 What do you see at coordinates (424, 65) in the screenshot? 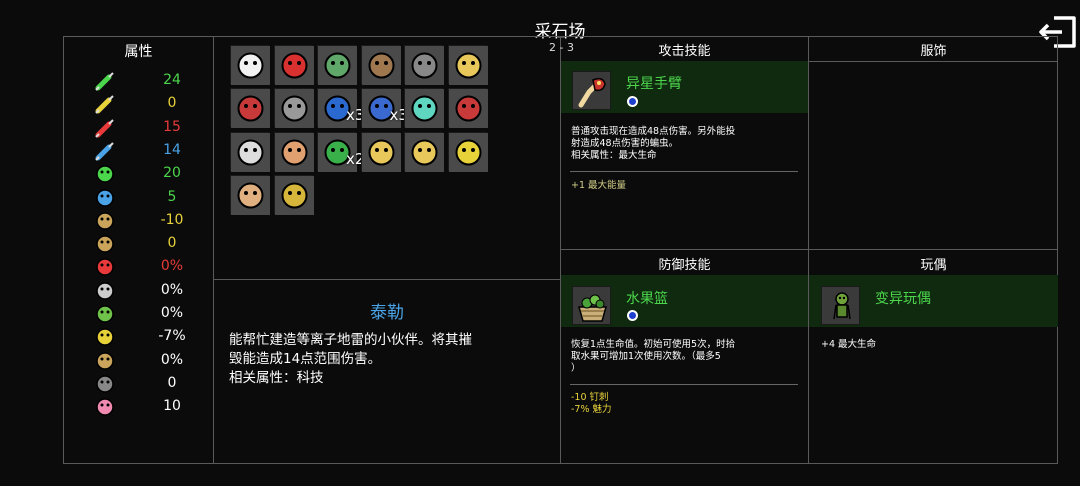
I see `spiked-chain-icon` at bounding box center [424, 65].